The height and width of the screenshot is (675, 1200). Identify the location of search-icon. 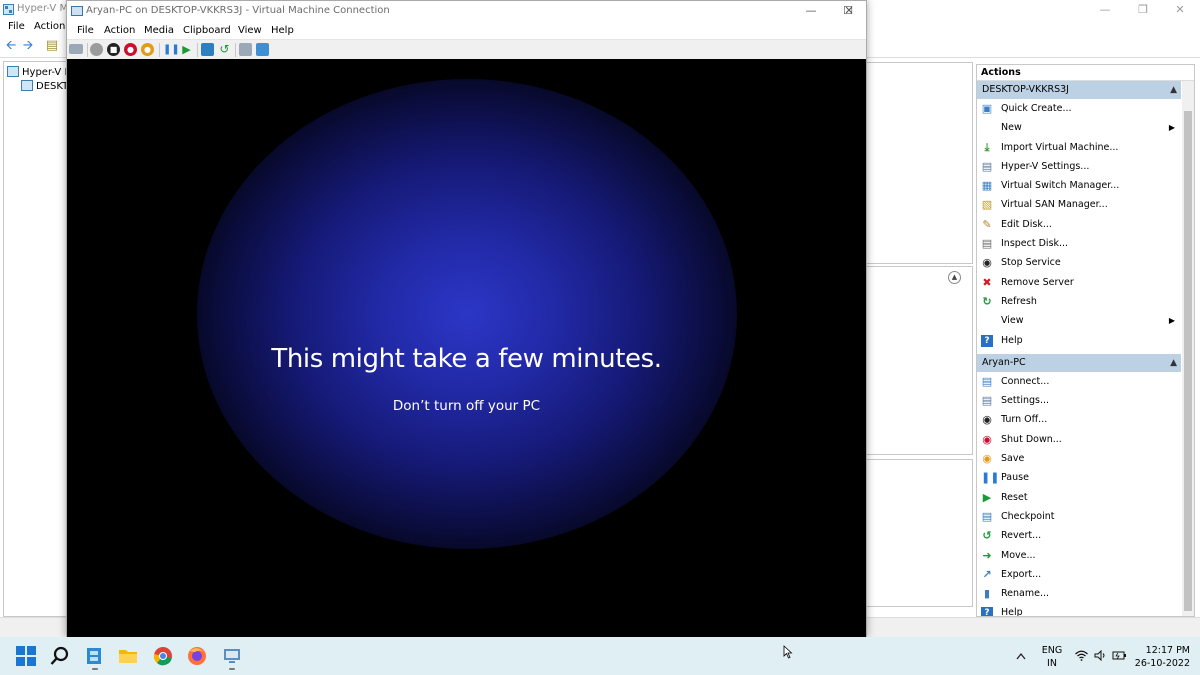
(60, 656).